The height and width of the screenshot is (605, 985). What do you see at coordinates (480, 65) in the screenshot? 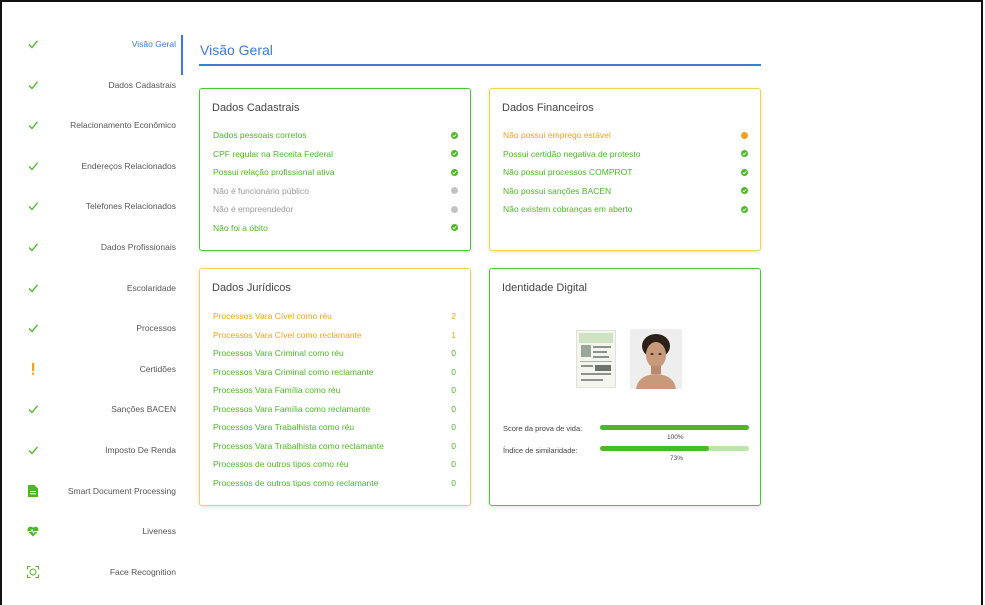
I see `title-underline` at bounding box center [480, 65].